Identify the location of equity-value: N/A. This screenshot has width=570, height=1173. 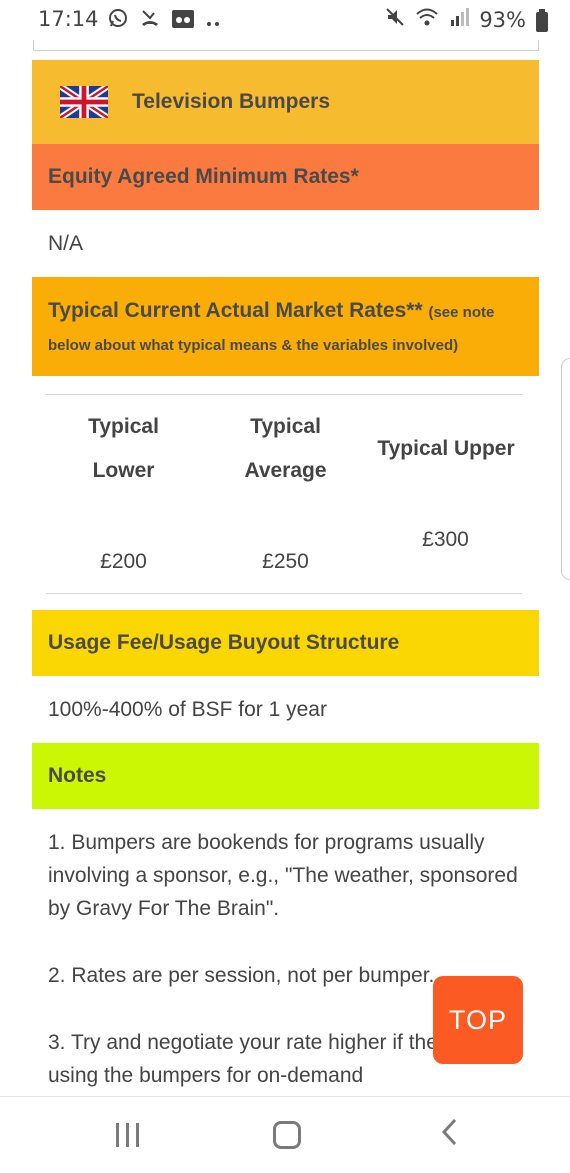
(66, 243).